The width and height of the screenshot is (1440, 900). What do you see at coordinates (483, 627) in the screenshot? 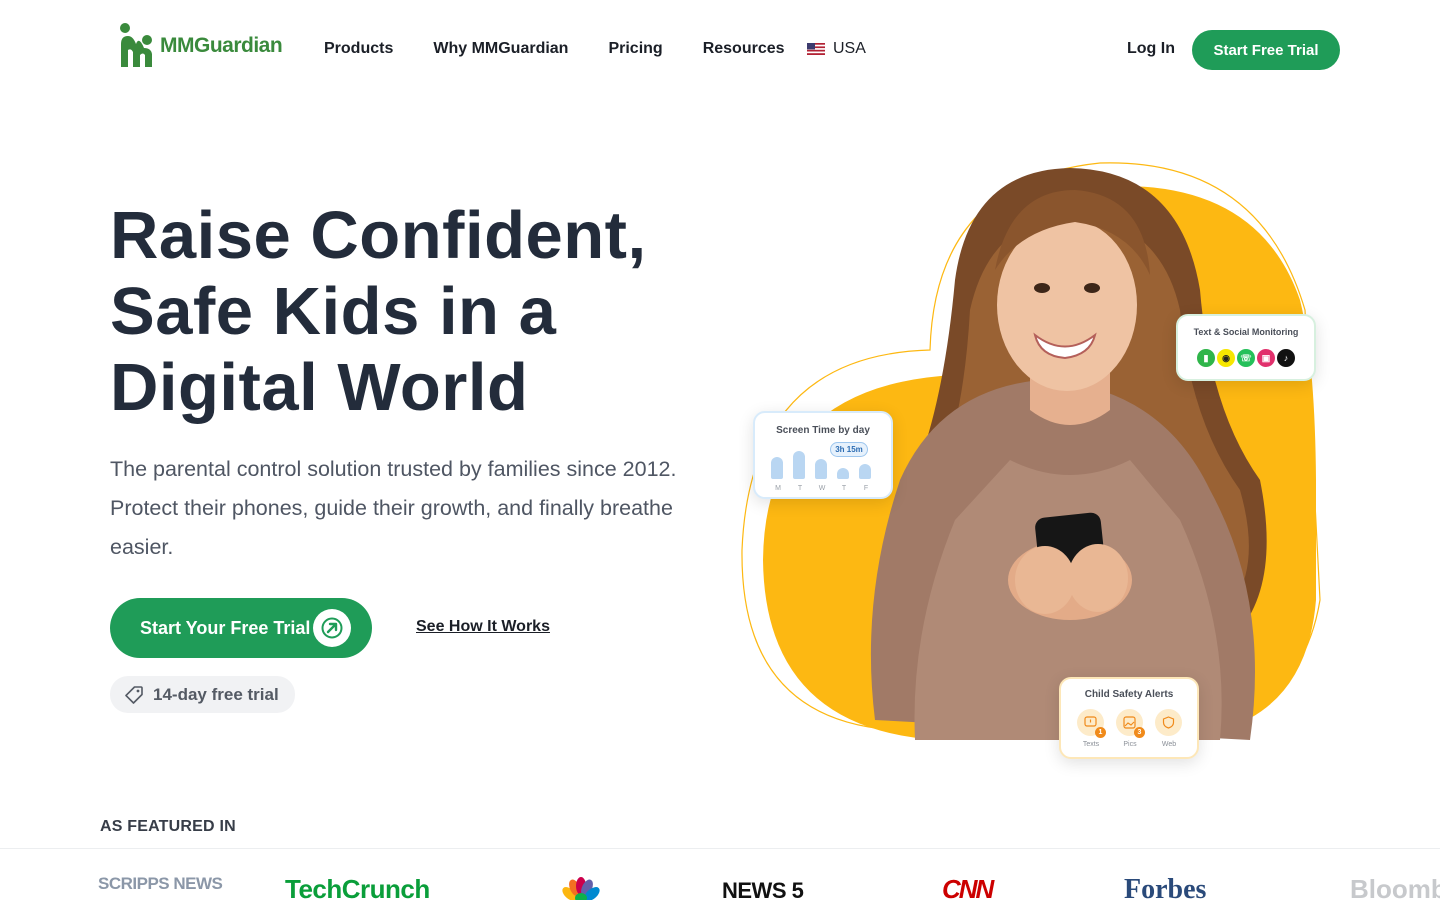
I see `see-how-it-works-link: See How It Works` at bounding box center [483, 627].